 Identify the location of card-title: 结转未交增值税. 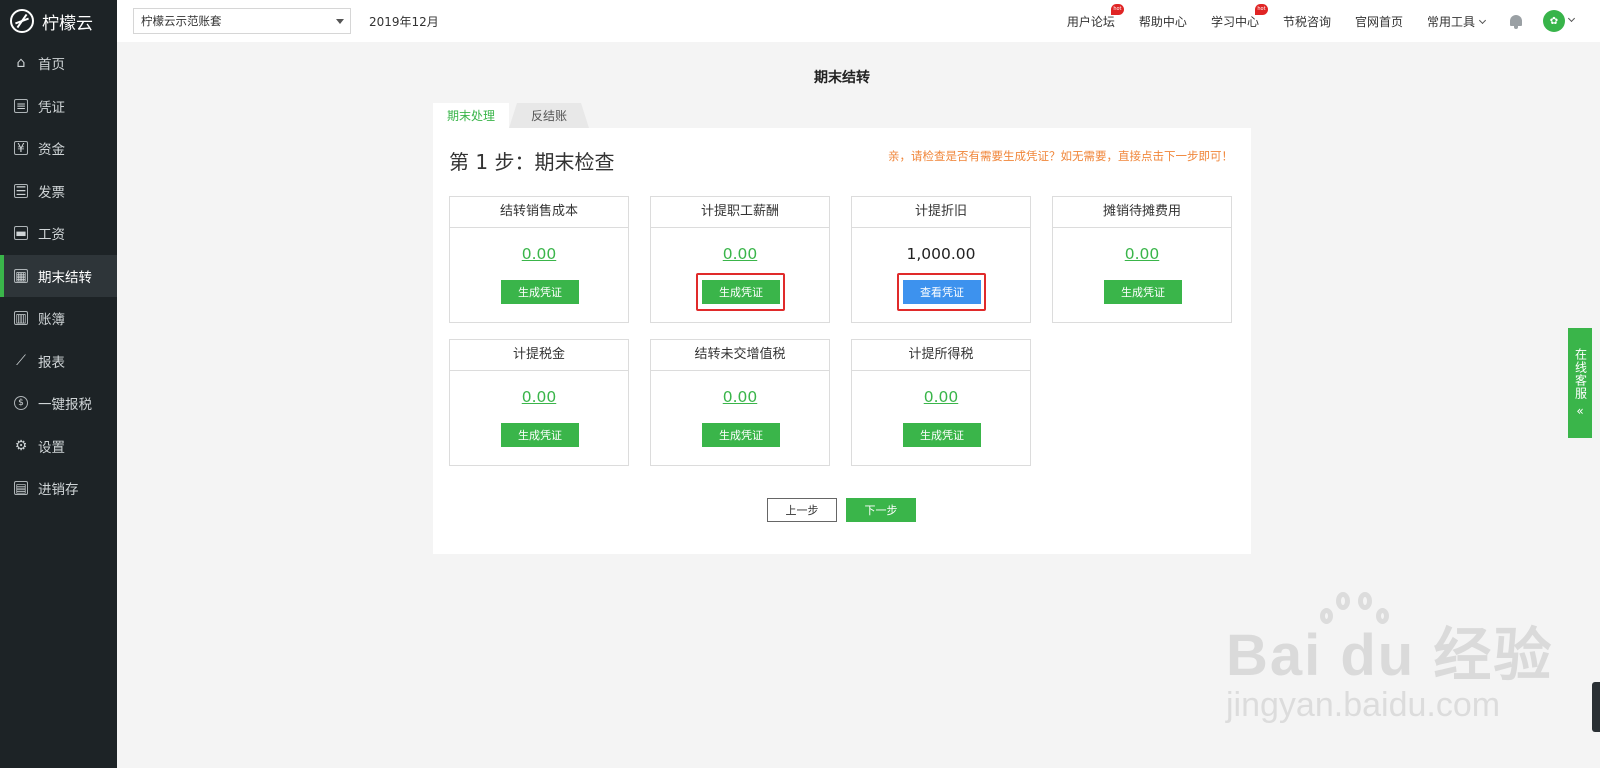
(740, 355).